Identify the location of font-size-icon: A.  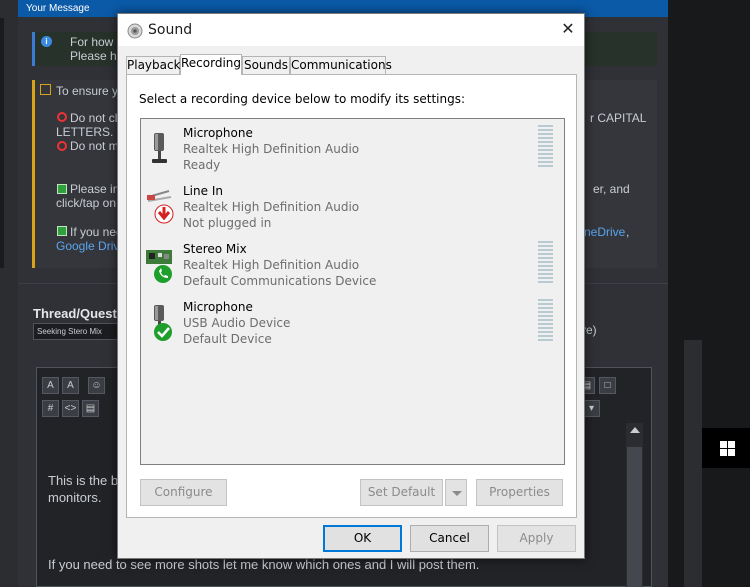
(50, 385).